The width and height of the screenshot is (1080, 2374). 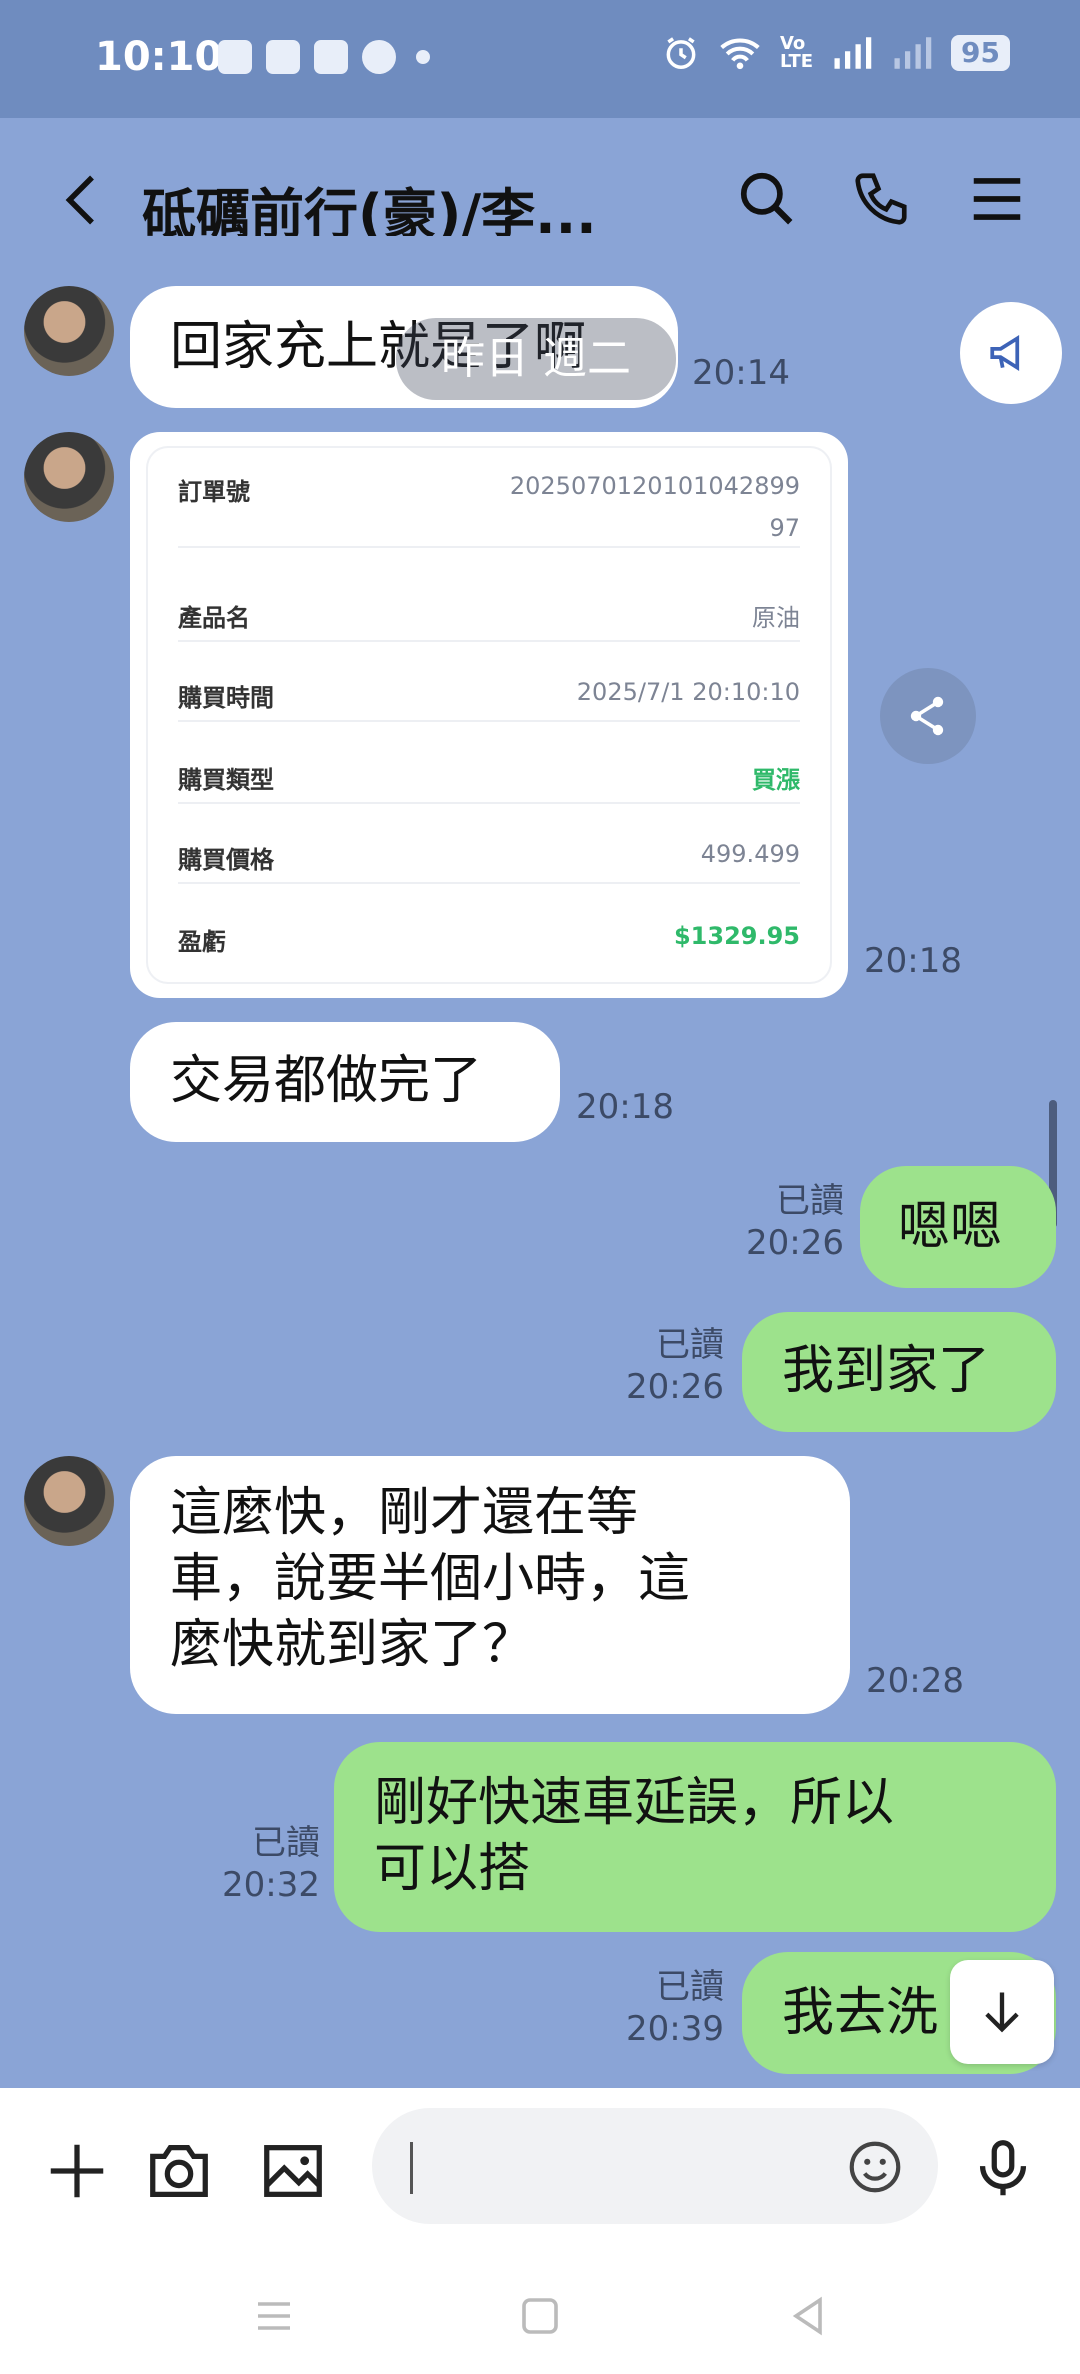 I want to click on message-text: 交易都做完了, so click(x=326, y=1081).